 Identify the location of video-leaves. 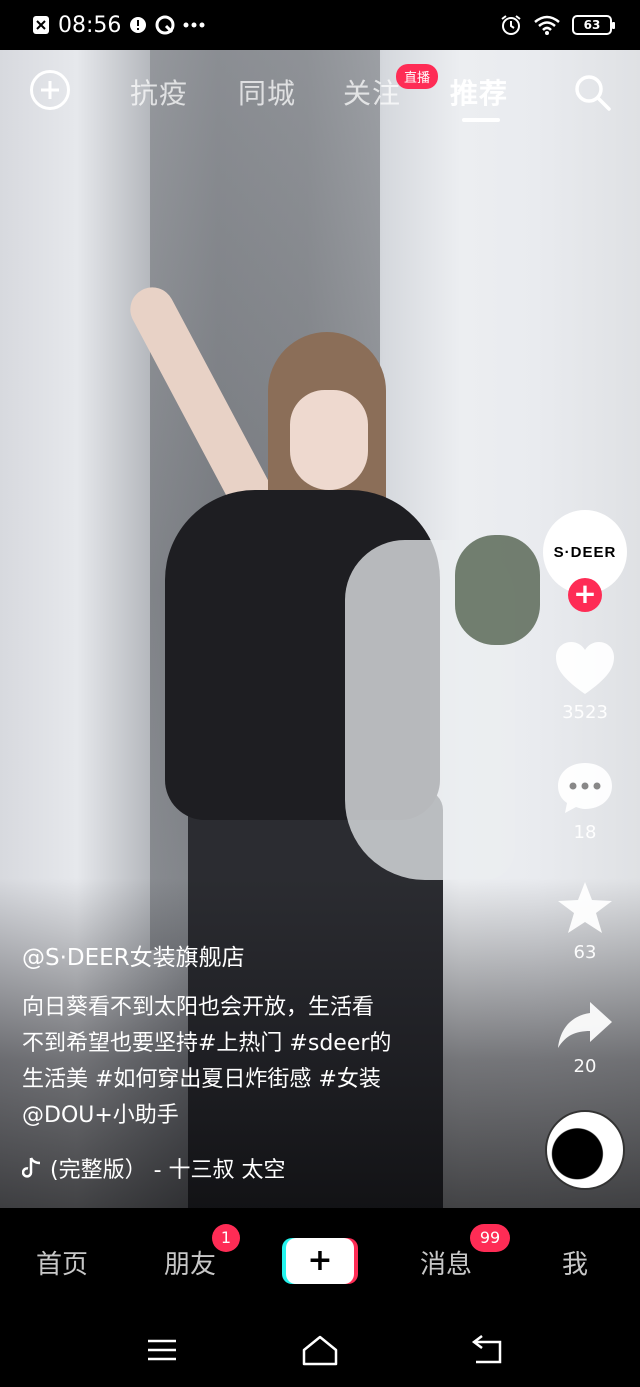
(497, 590).